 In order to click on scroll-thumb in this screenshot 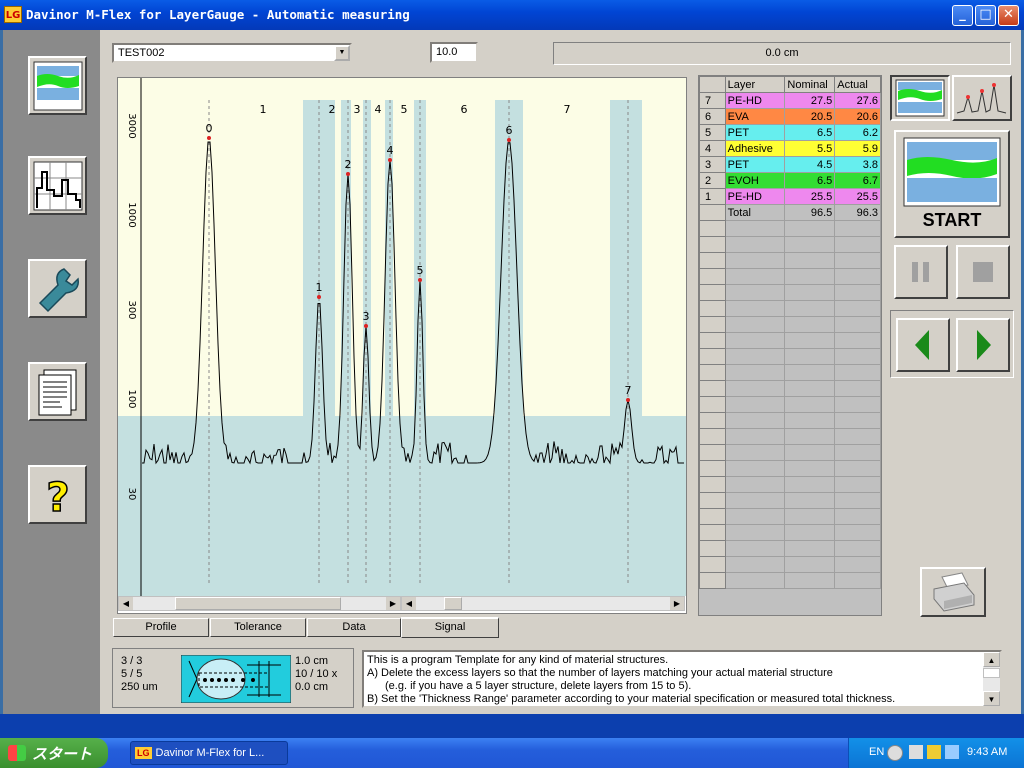, I will do `click(453, 603)`.